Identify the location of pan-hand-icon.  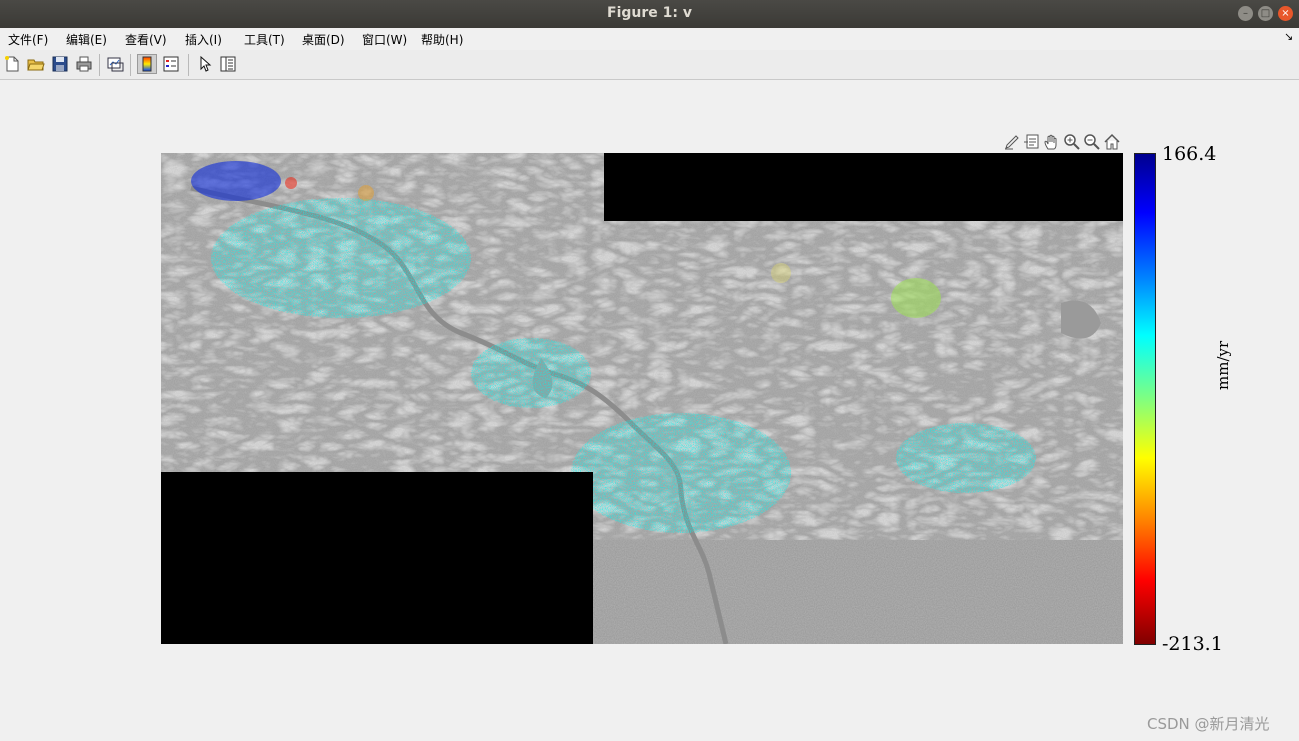
(1052, 142).